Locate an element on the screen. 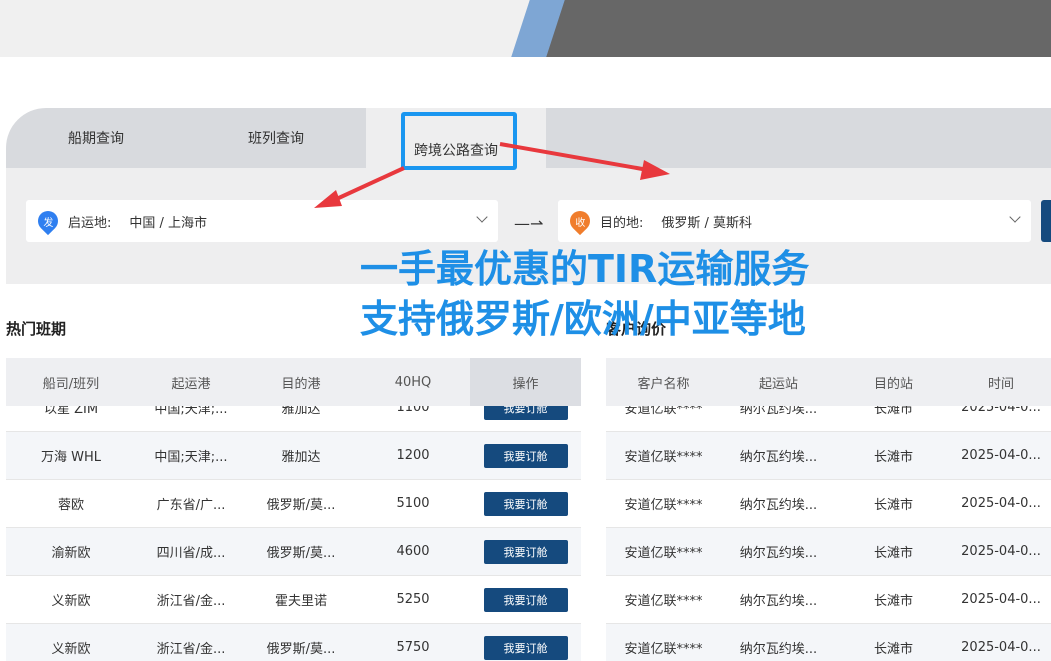  table-row: 蓉欧 广东省/广... 俄罗斯/莫... 5100 我要订舱 is located at coordinates (293, 504).